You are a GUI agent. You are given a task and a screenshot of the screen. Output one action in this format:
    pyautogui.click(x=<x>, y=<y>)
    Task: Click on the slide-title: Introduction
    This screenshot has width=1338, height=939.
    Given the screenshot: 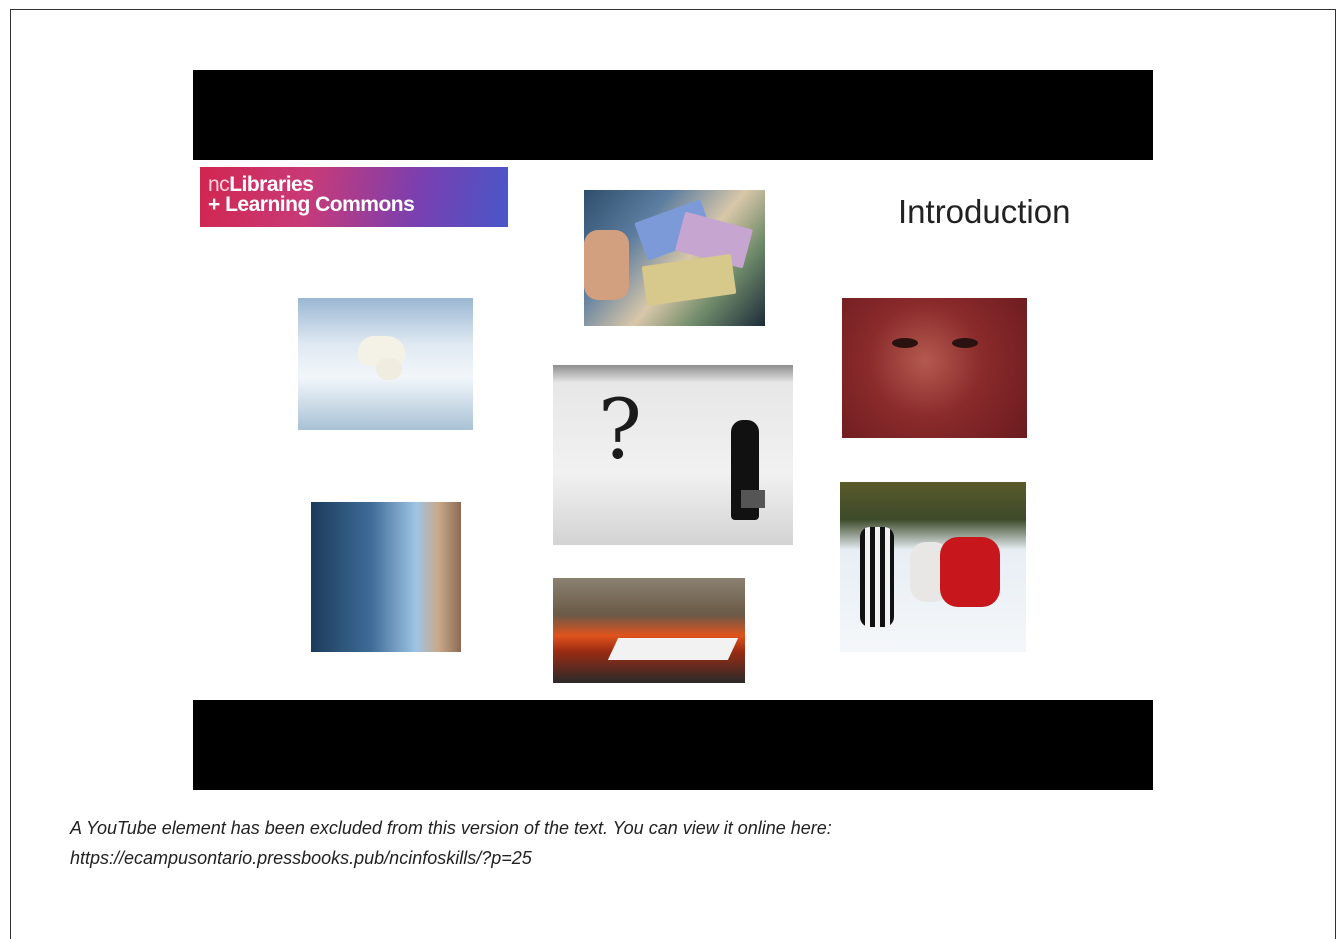 What is the action you would take?
    pyautogui.click(x=984, y=211)
    